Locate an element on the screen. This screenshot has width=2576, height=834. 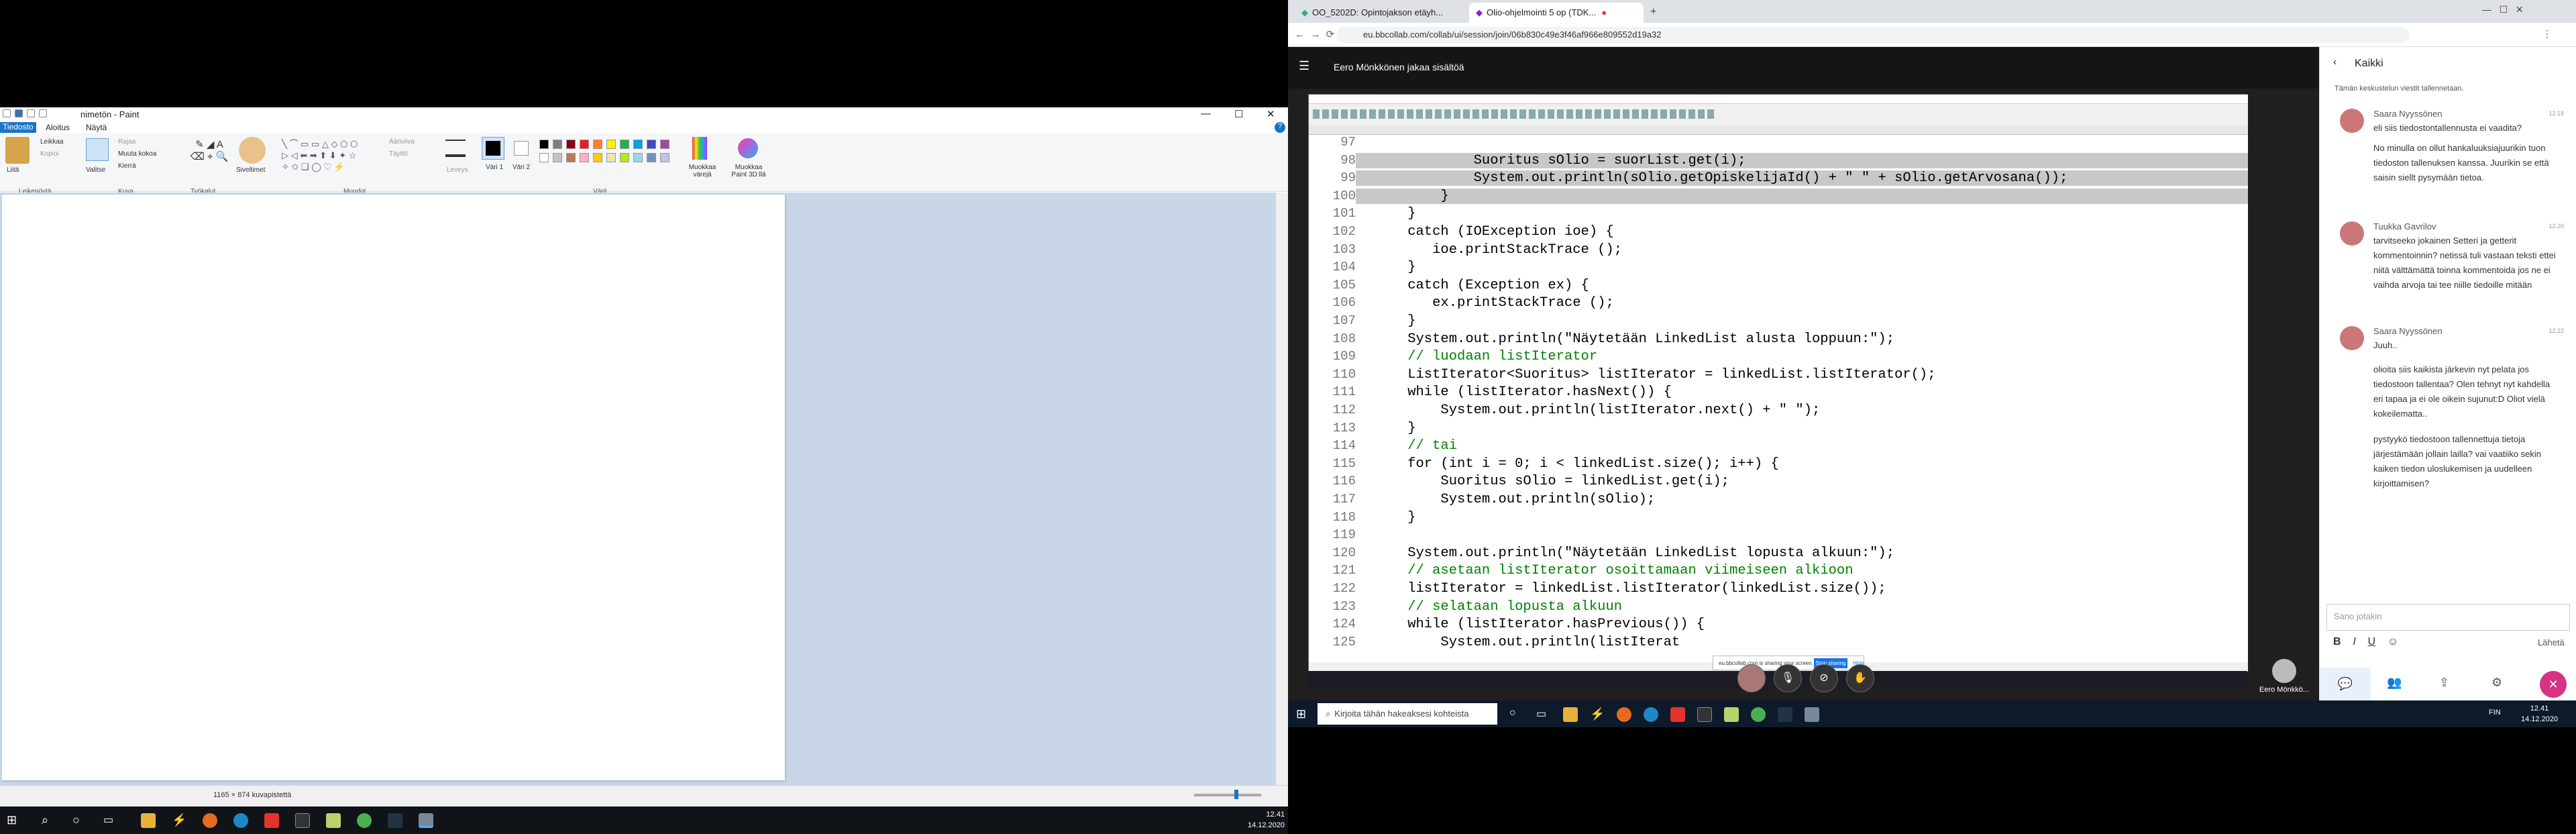
underline-button: U is located at coordinates (2372, 642).